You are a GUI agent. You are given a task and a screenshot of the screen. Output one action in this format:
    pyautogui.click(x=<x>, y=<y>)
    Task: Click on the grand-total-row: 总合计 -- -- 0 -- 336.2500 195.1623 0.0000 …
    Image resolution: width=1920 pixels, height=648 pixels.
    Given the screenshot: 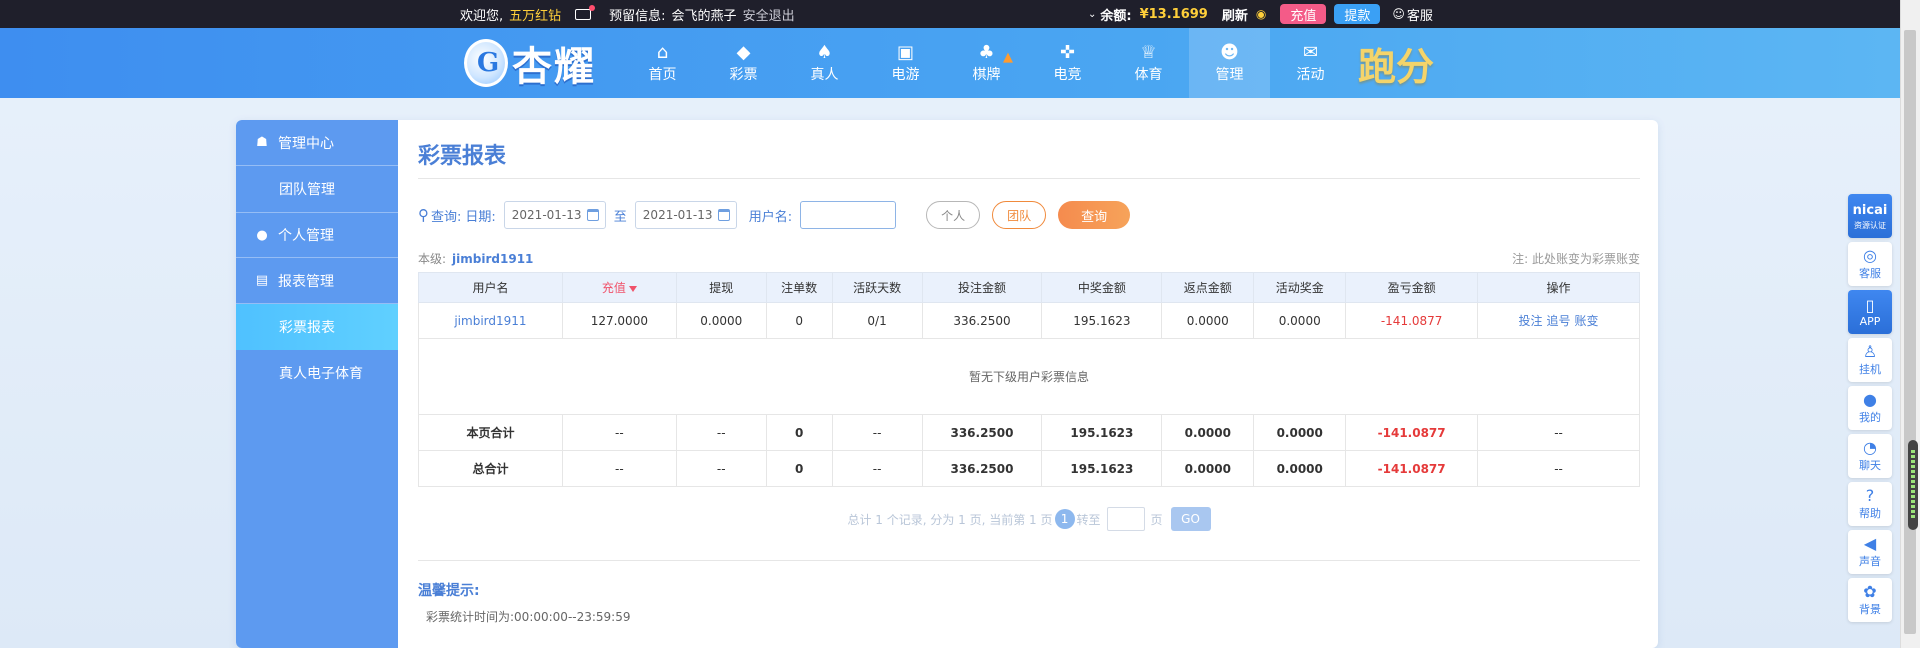 What is the action you would take?
    pyautogui.click(x=1029, y=468)
    